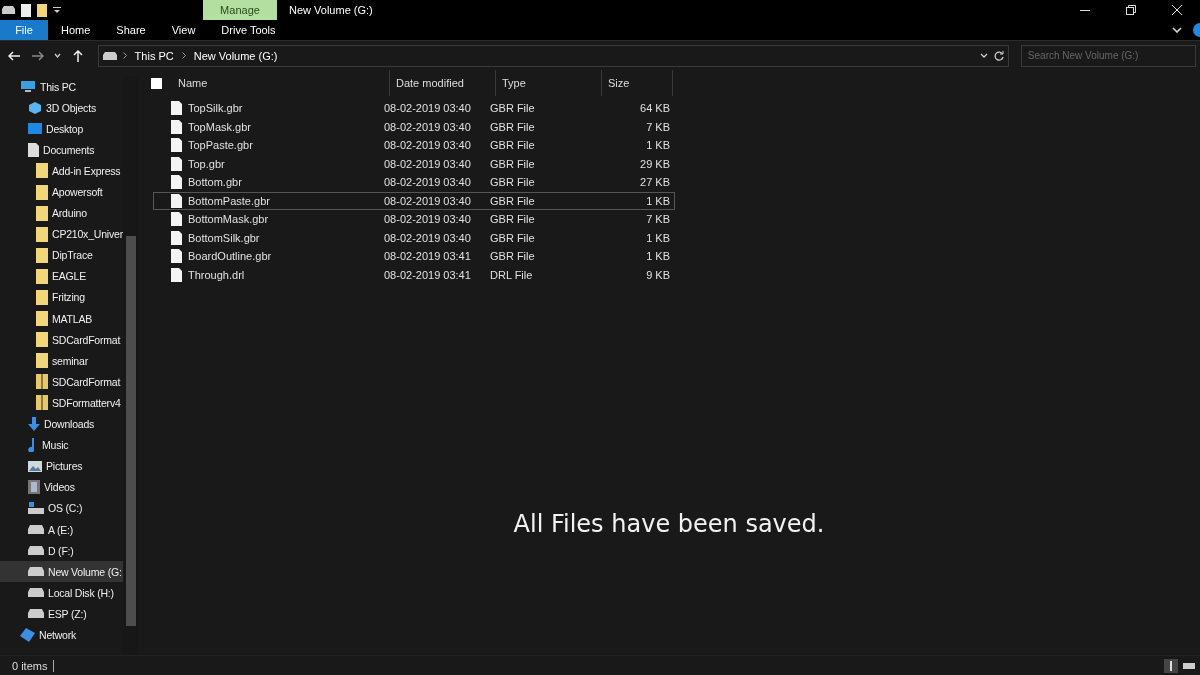 The height and width of the screenshot is (675, 1200). I want to click on sidebar-item: OS (C:), so click(61, 508).